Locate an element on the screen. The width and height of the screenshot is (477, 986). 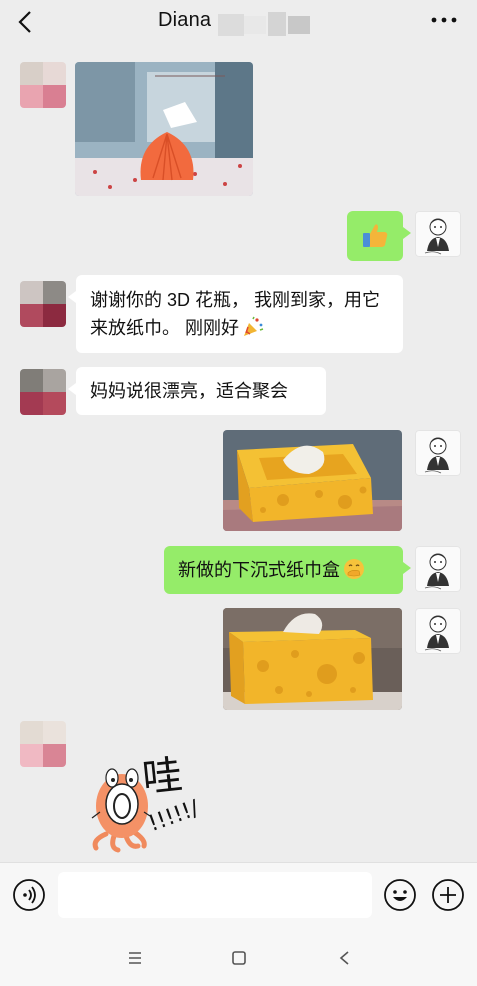
message-input is located at coordinates (215, 895).